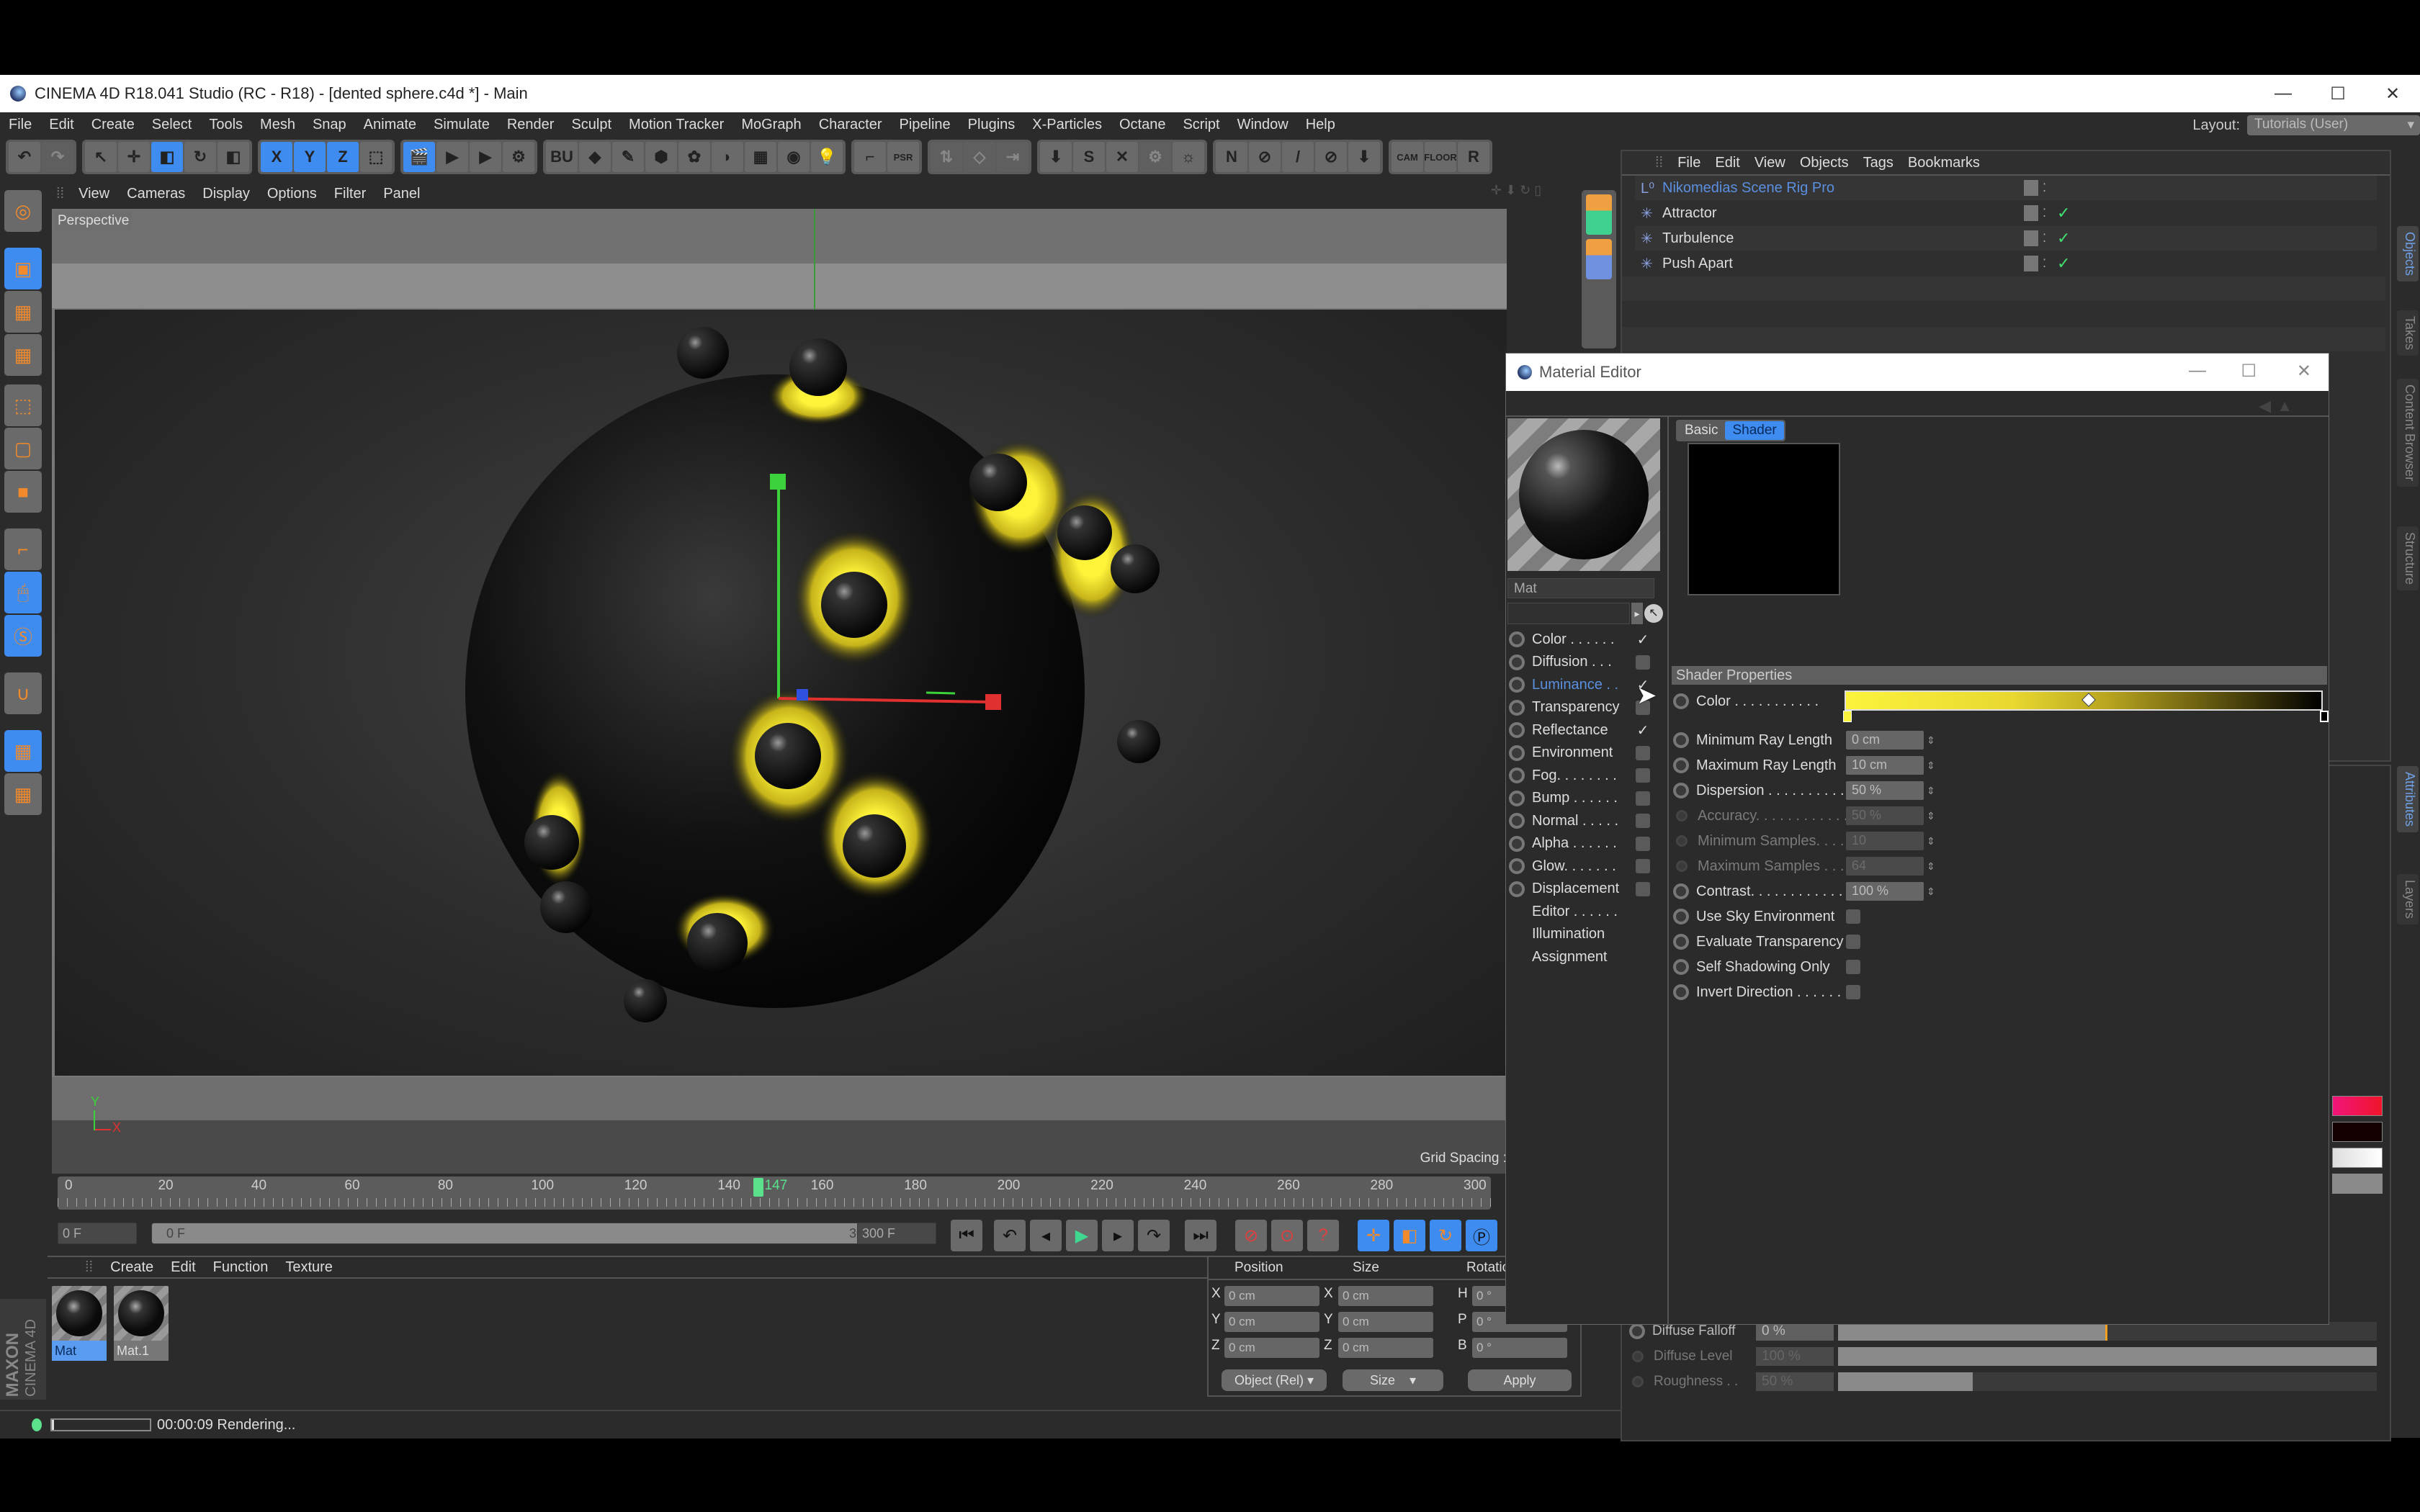 The height and width of the screenshot is (1512, 2420). Describe the element at coordinates (1847, 716) in the screenshot. I see `gradient-stop-start` at that location.